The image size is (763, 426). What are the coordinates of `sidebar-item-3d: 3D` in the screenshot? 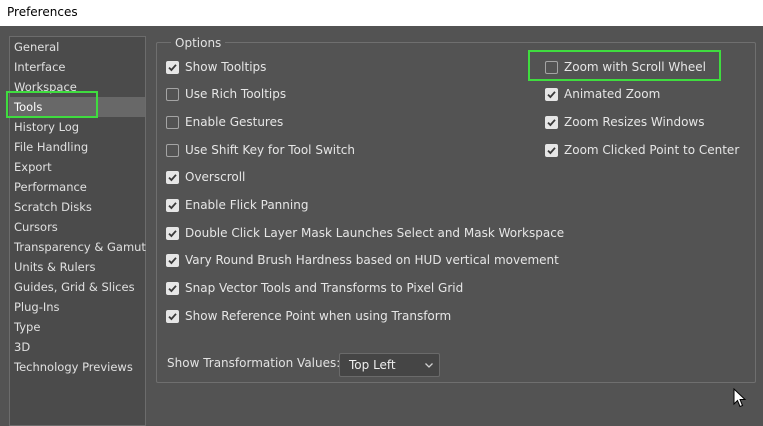 It's located at (77, 347).